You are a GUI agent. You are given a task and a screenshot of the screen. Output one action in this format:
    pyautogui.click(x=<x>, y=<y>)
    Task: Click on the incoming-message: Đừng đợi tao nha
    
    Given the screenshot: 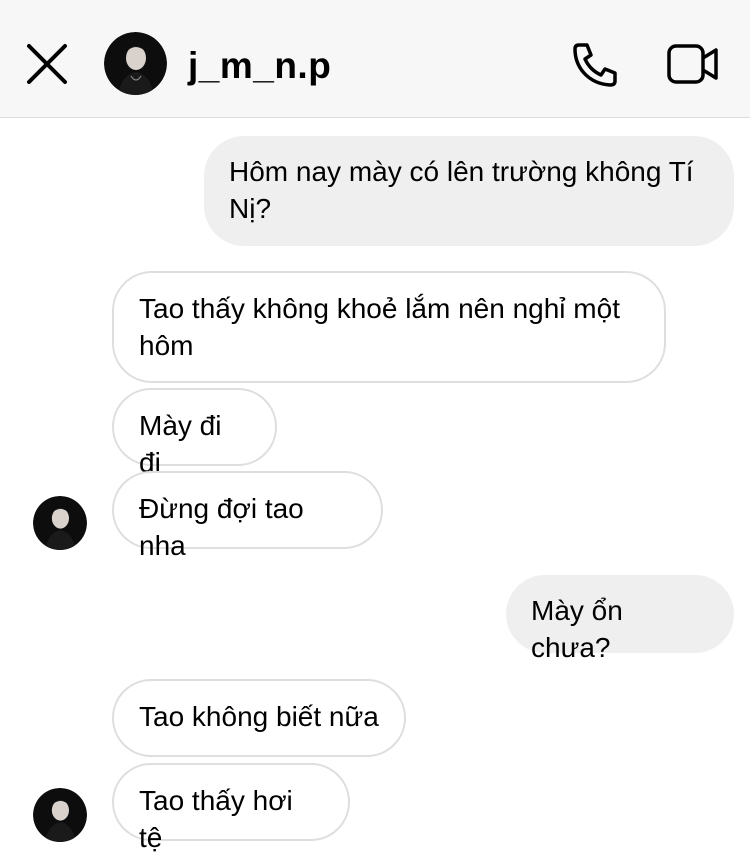 What is the action you would take?
    pyautogui.click(x=247, y=516)
    